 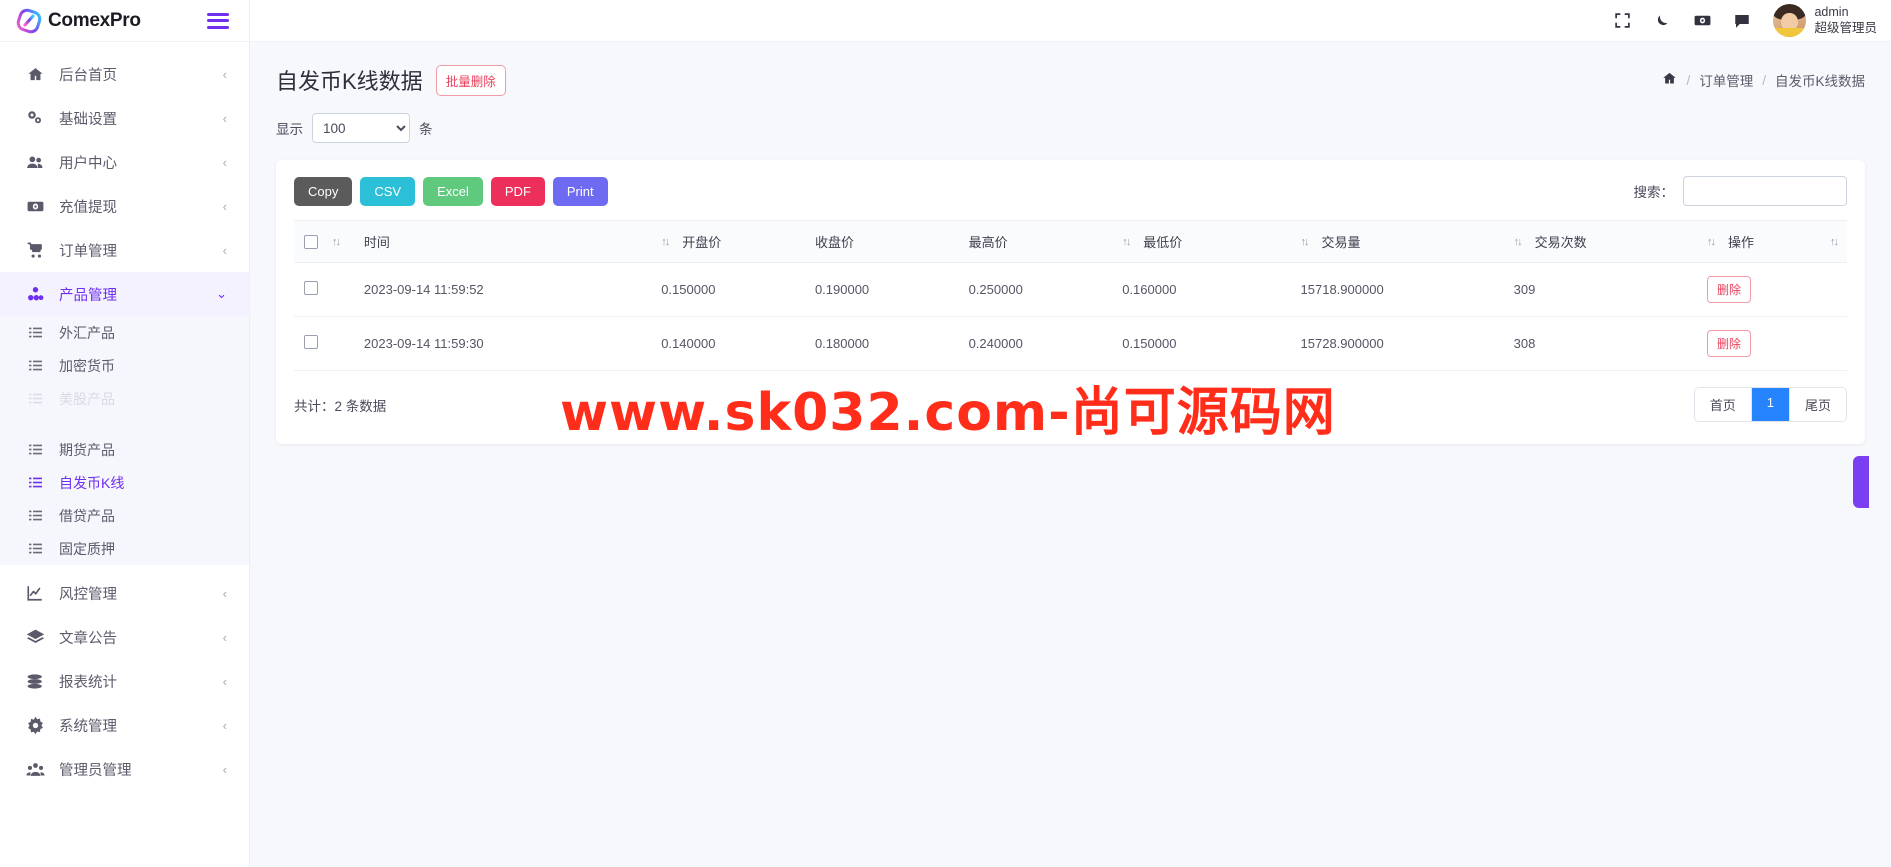 I want to click on sidebar-subitem-label: 固定质押, so click(x=87, y=548).